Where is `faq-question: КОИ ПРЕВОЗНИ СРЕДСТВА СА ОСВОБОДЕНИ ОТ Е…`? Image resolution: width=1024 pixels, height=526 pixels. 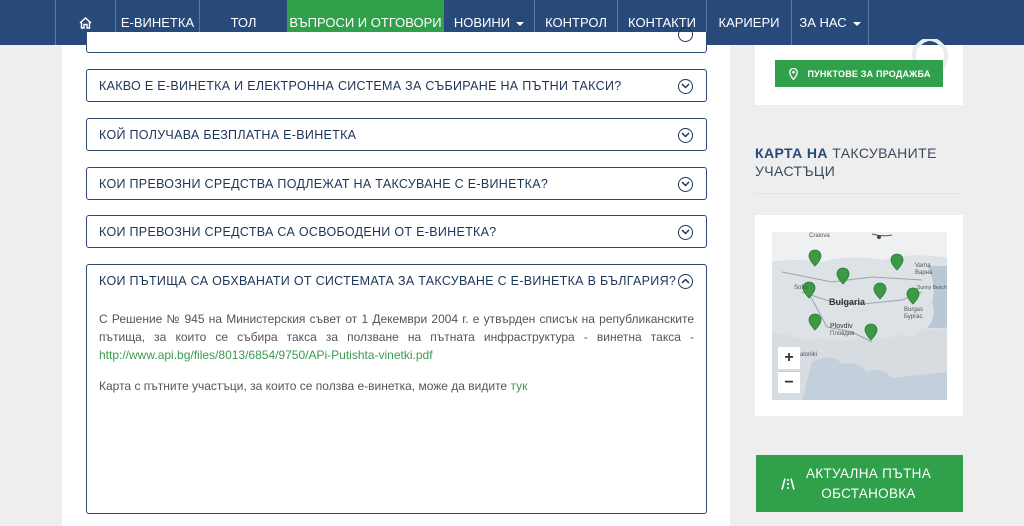 faq-question: КОИ ПРЕВОЗНИ СРЕДСТВА СА ОСВОБОДЕНИ ОТ Е… is located at coordinates (298, 231).